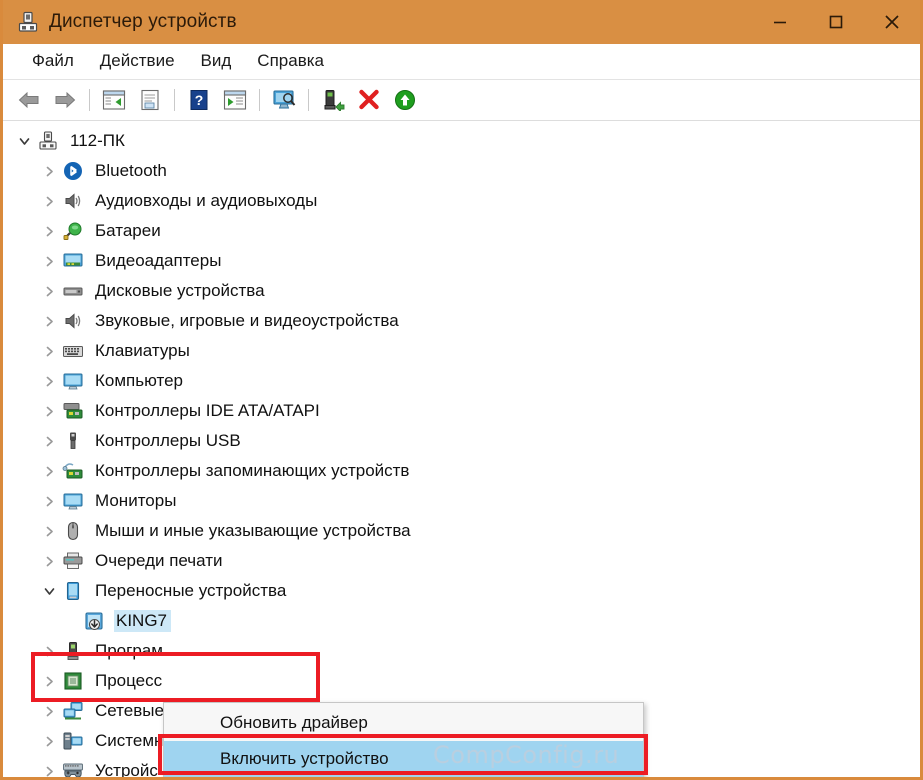  Describe the element at coordinates (403, 723) in the screenshot. I see `context-menu-item-update-driver: Обновить драйвер` at that location.